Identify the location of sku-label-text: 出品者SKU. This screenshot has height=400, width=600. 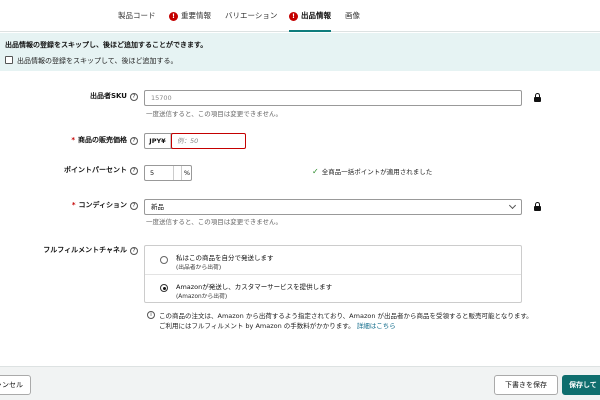
(108, 96).